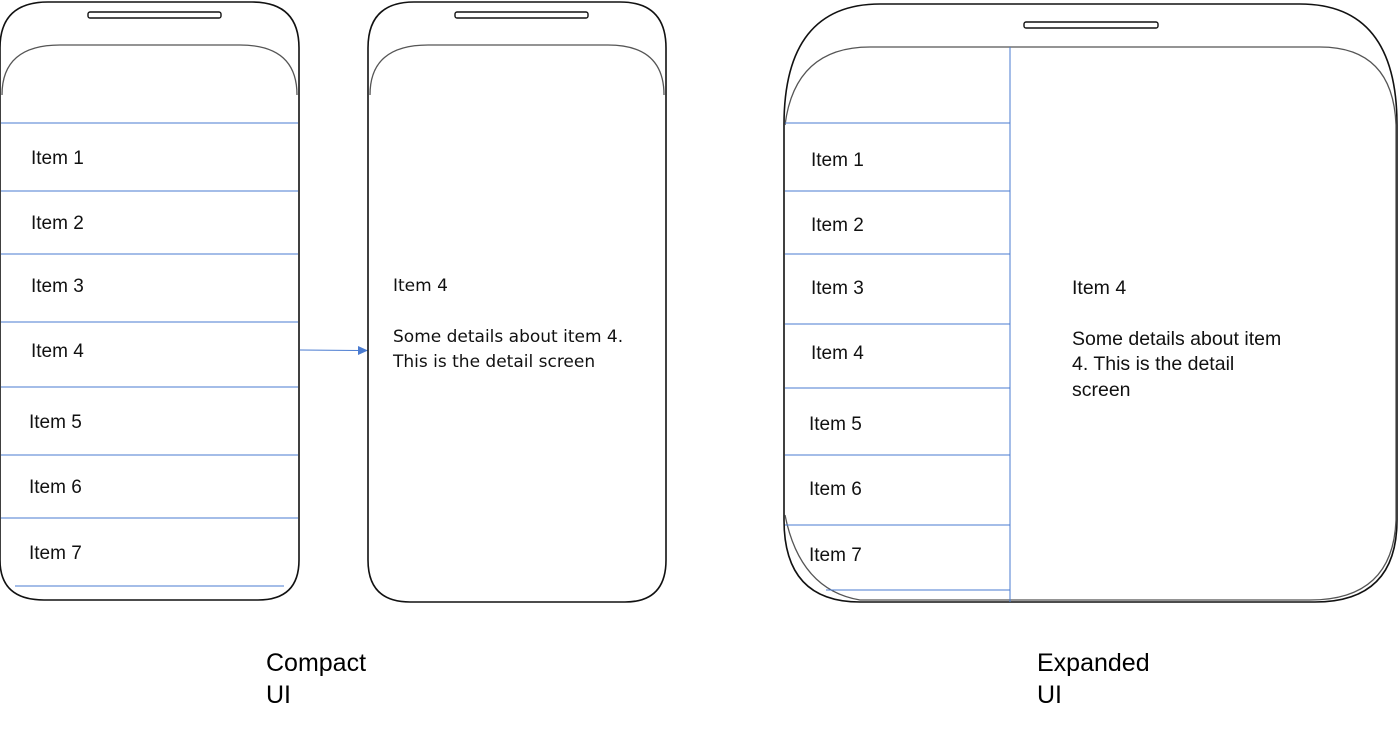 Image resolution: width=1400 pixels, height=729 pixels. I want to click on arrow-head, so click(363, 350).